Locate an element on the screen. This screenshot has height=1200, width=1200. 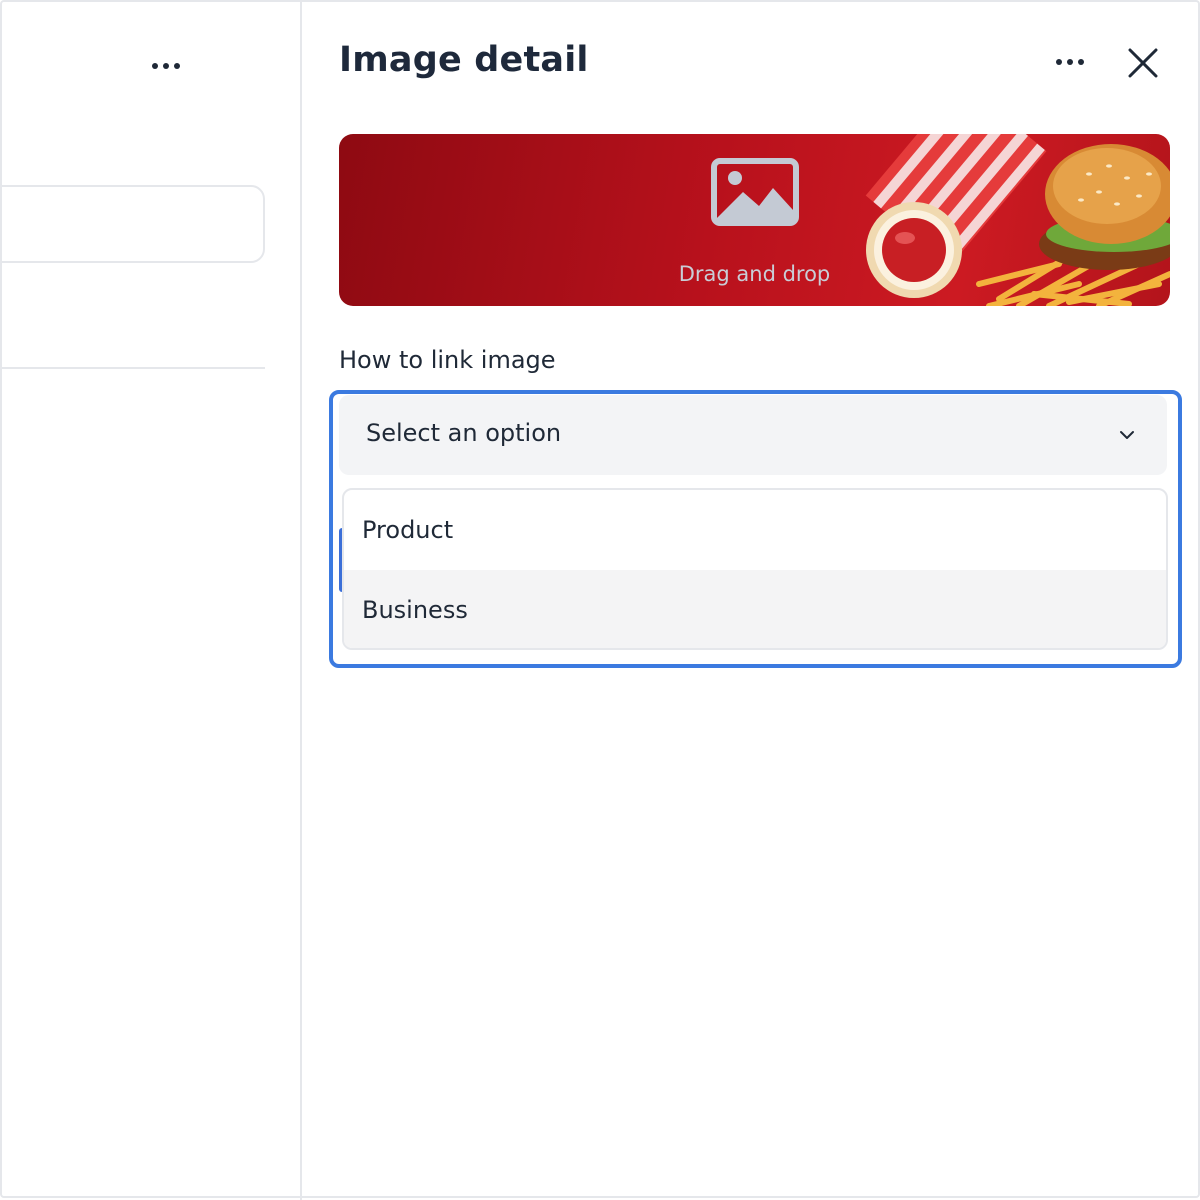
select-placeholder: Select an option is located at coordinates (464, 433).